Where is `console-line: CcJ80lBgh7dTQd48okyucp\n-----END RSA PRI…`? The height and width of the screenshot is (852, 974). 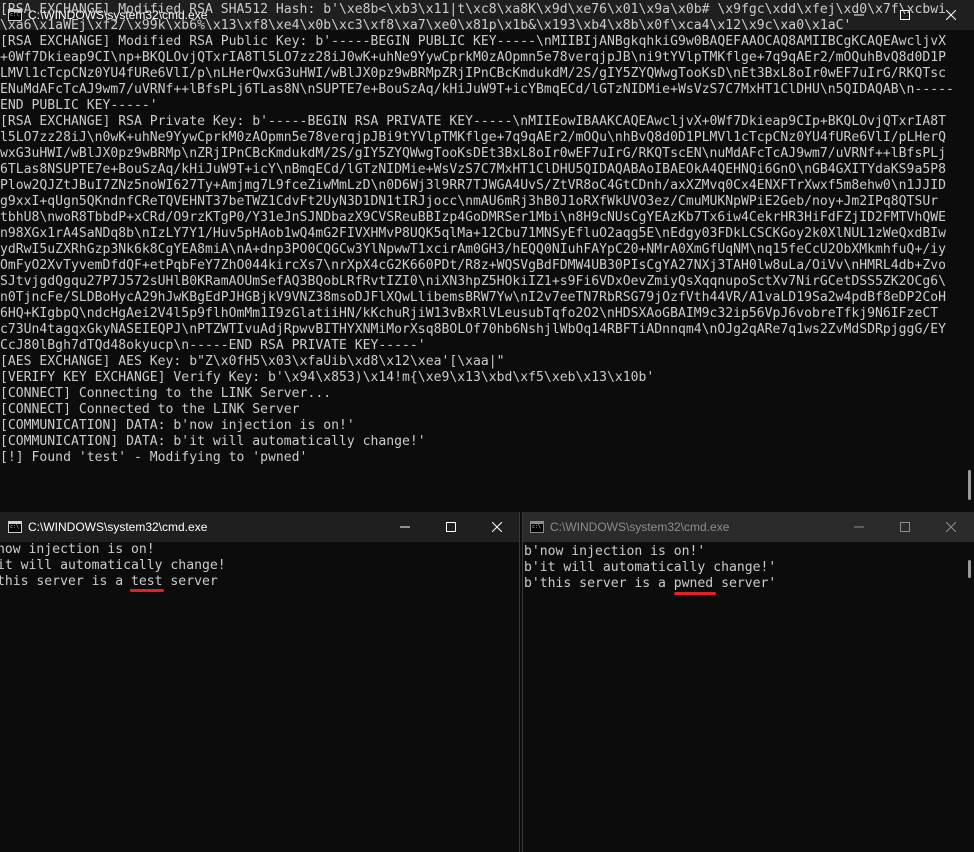
console-line: CcJ80lBgh7dTQd48okyucp\n-----END RSA PRI… is located at coordinates (213, 345).